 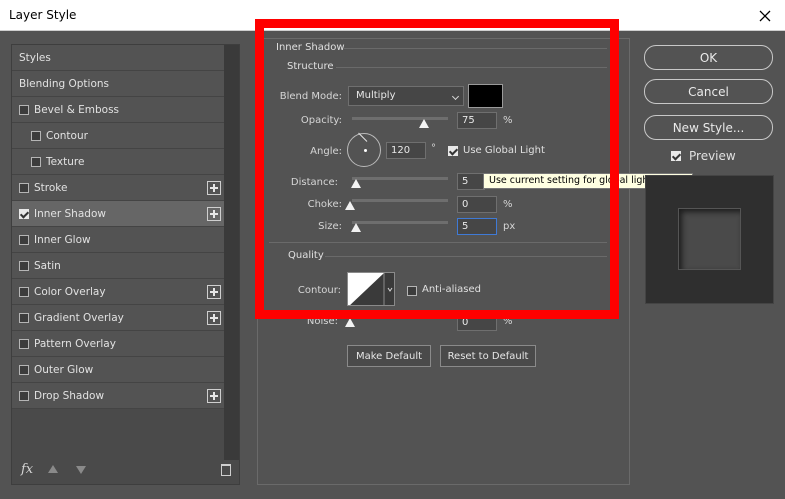 I want to click on styles-footer: fx, so click(x=125, y=472).